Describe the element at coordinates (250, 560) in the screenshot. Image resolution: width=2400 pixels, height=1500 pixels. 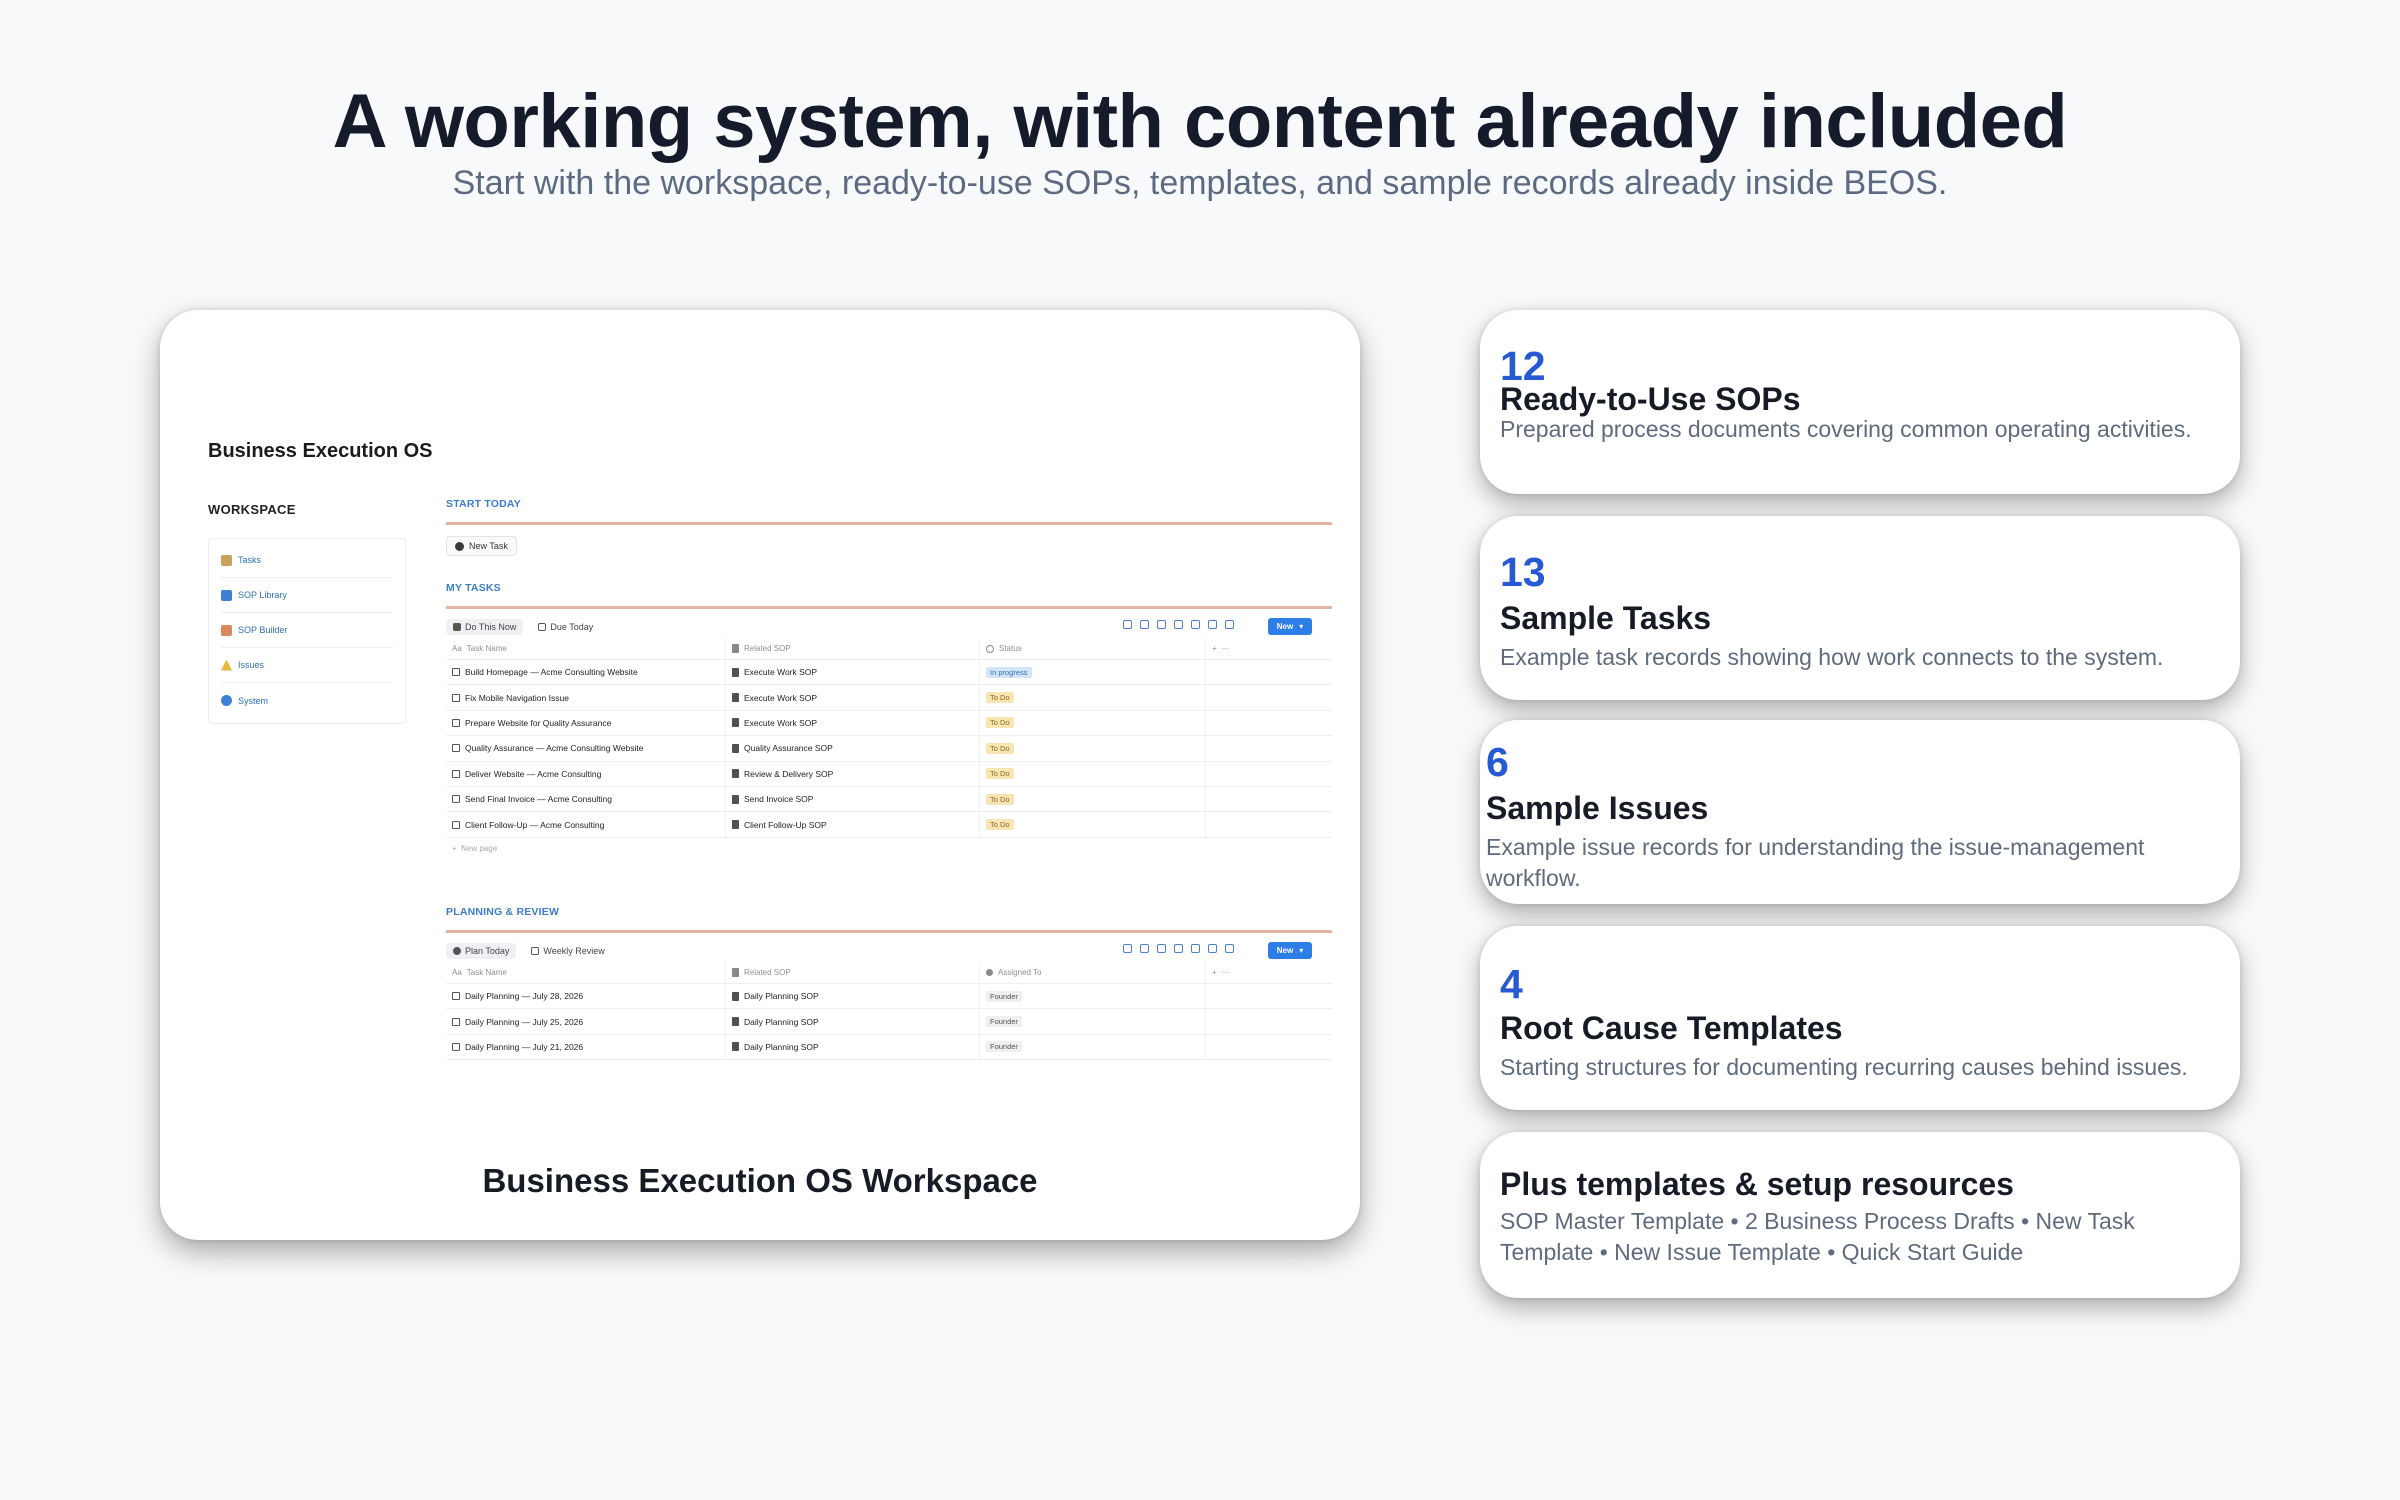
I see `nav-item-label: Tasks` at that location.